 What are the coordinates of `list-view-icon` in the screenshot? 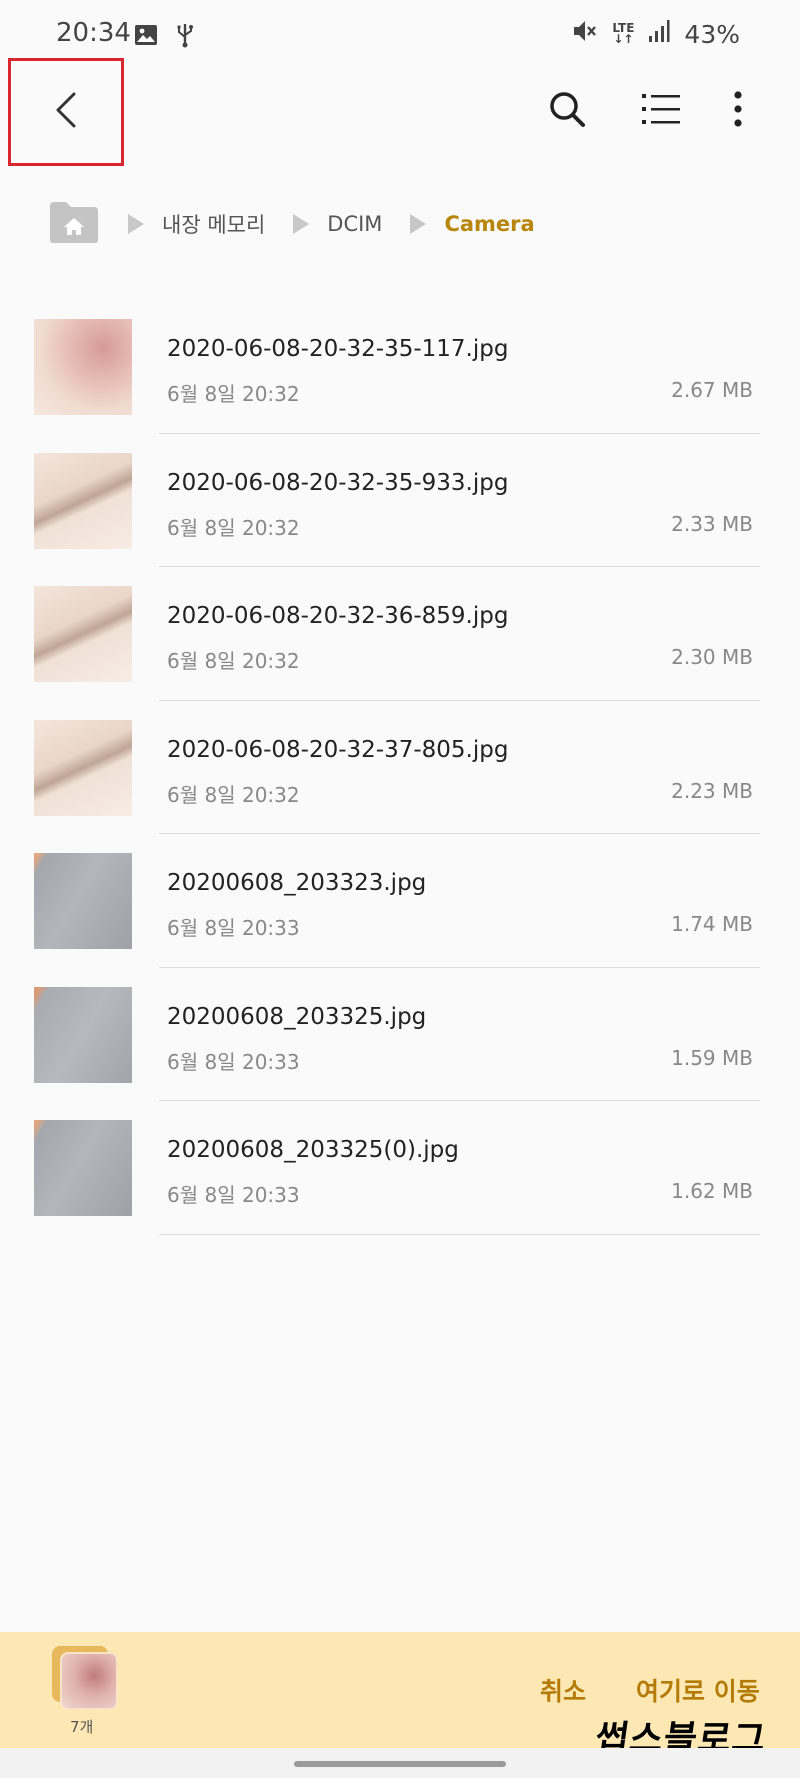 It's located at (661, 111).